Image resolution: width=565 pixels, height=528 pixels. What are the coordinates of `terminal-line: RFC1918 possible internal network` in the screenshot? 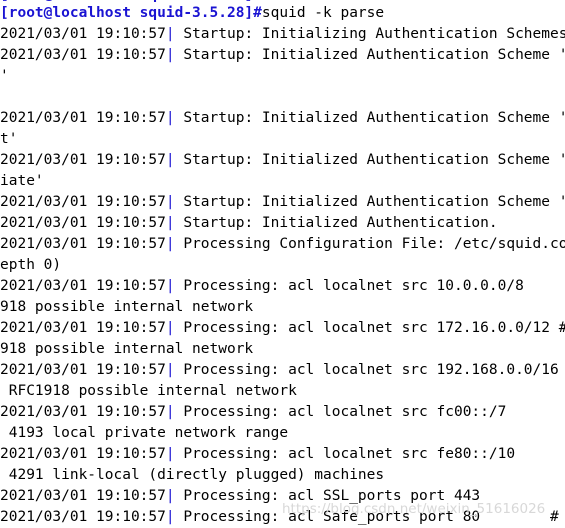 It's located at (282, 391).